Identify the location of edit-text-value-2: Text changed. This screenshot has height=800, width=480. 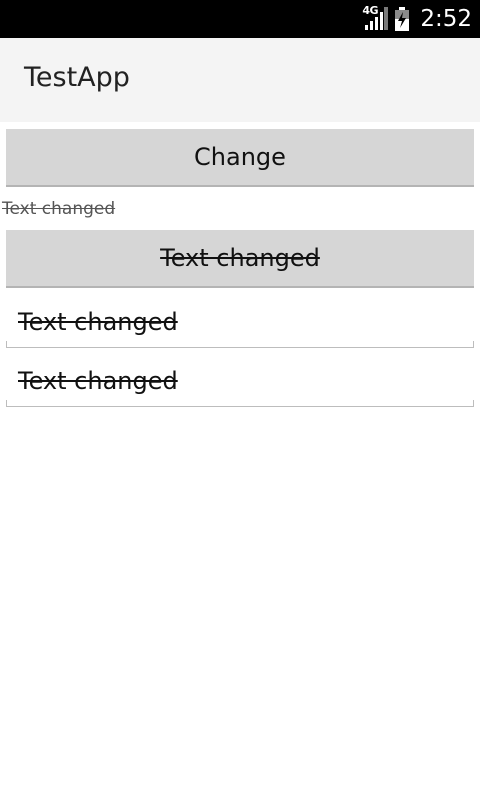
(98, 381).